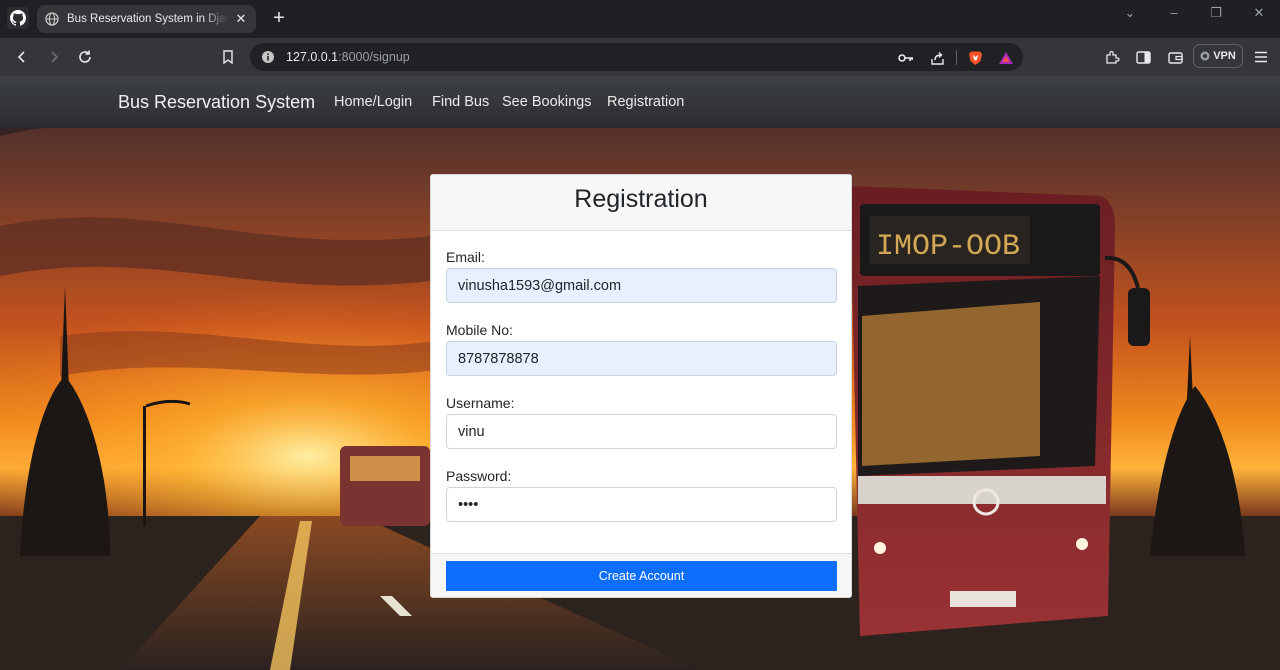 Image resolution: width=1280 pixels, height=670 pixels. I want to click on create-account-button: Create Account, so click(641, 576).